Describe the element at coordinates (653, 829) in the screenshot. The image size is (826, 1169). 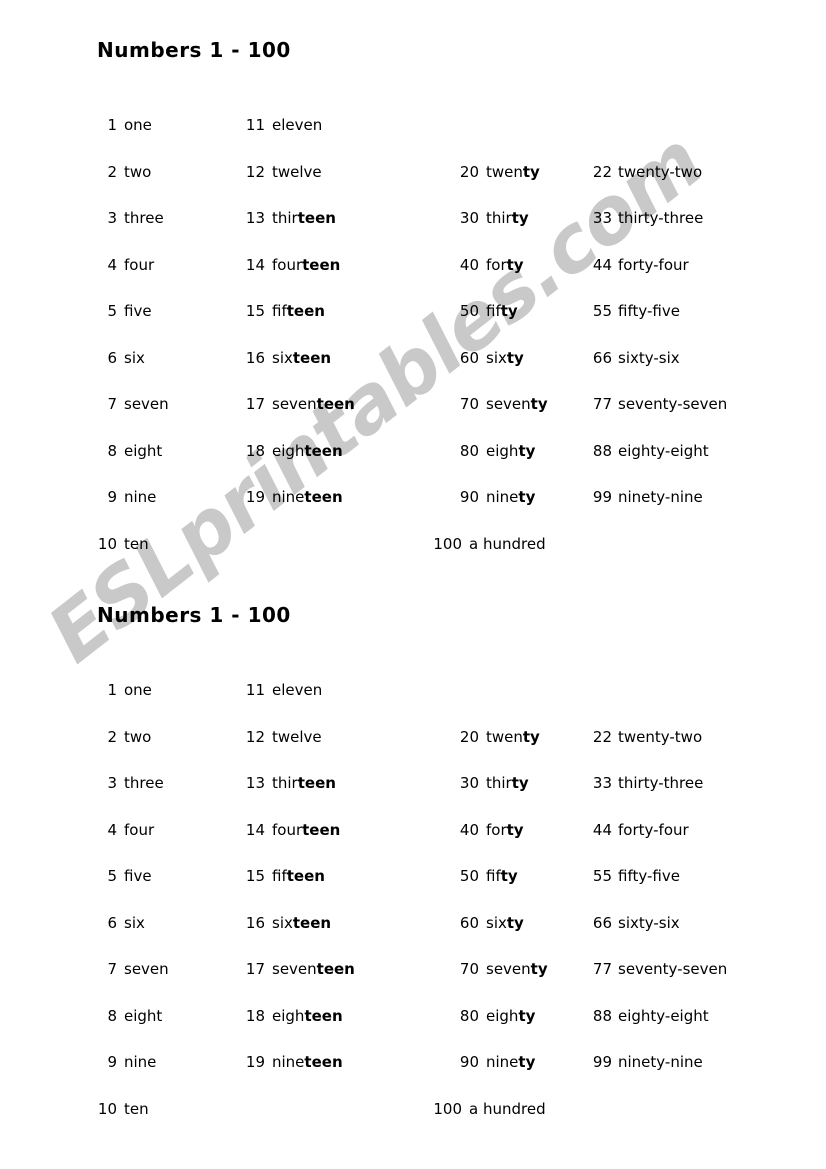
I see `number-word: forty-four` at that location.